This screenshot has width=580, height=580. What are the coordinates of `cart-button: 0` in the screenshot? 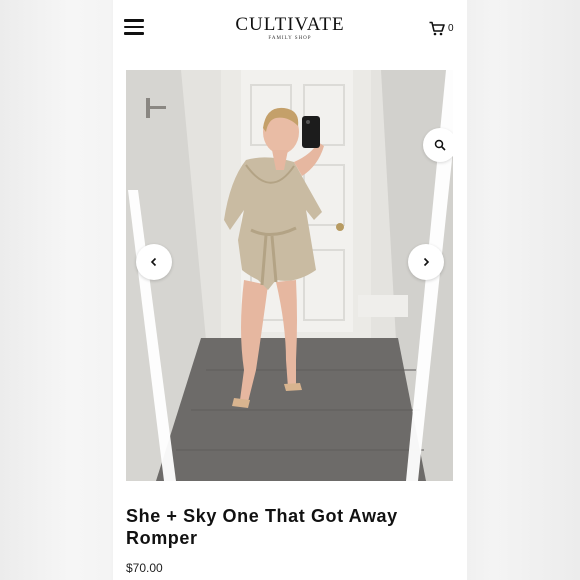 It's located at (441, 28).